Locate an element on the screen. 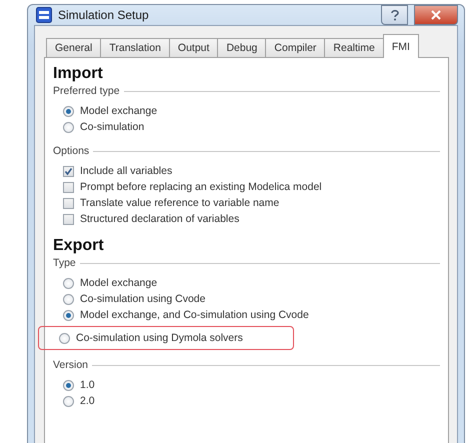  section-heading: Import is located at coordinates (78, 74).